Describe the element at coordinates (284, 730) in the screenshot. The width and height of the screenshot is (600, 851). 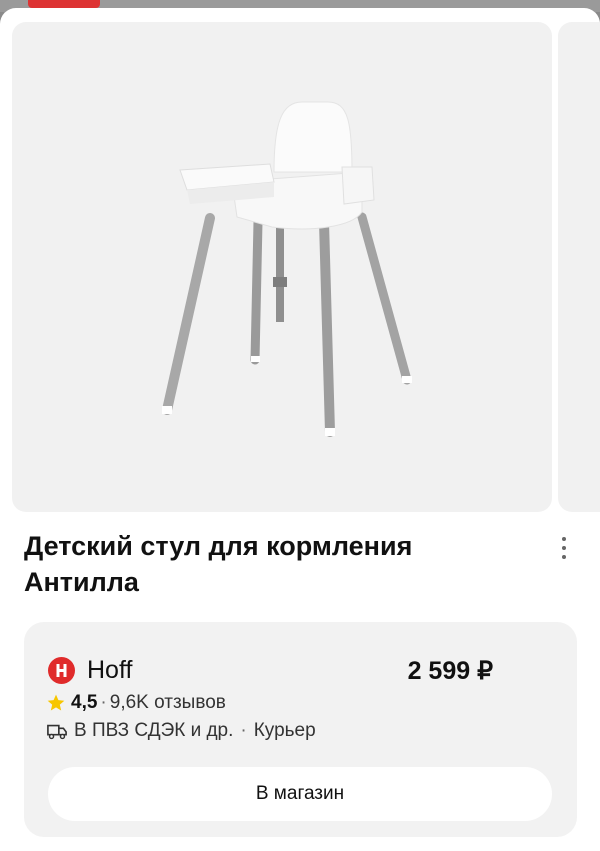
I see `delivery-courier: Курьер` at that location.